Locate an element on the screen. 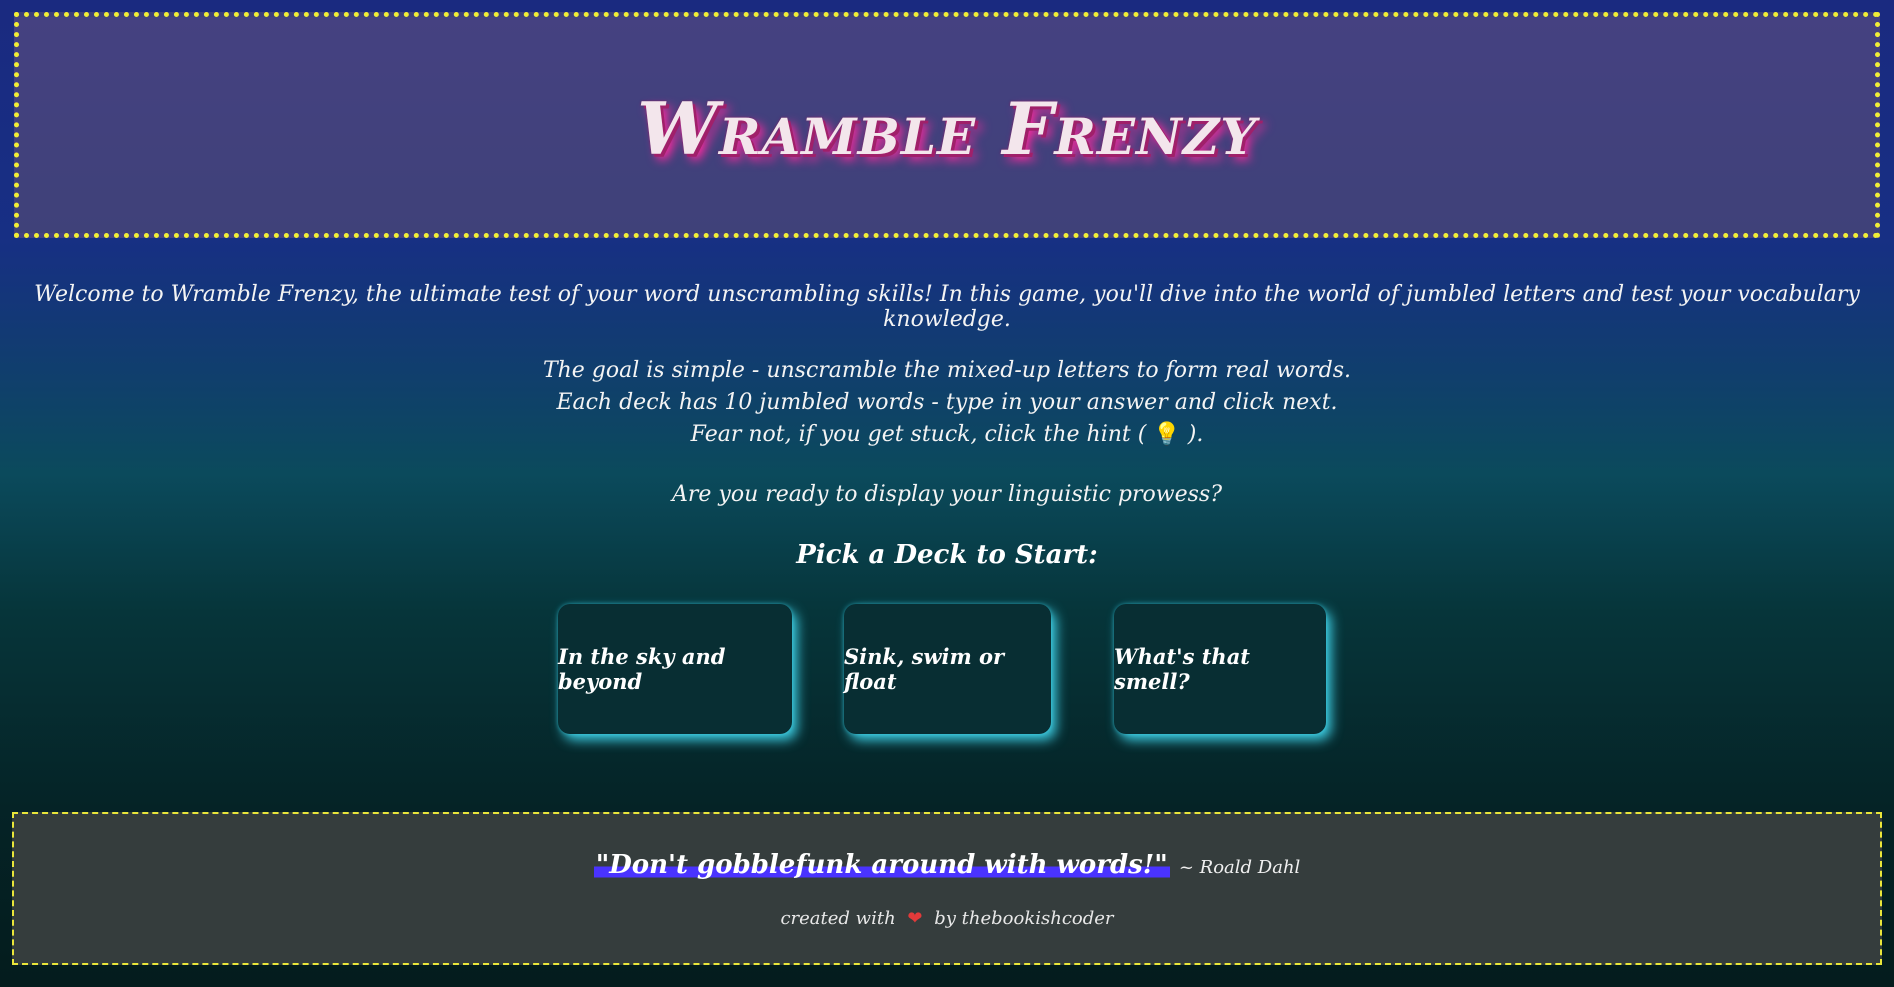 This screenshot has height=987, width=1894. credit-line: created with ❤ by thebookishcoder is located at coordinates (947, 918).